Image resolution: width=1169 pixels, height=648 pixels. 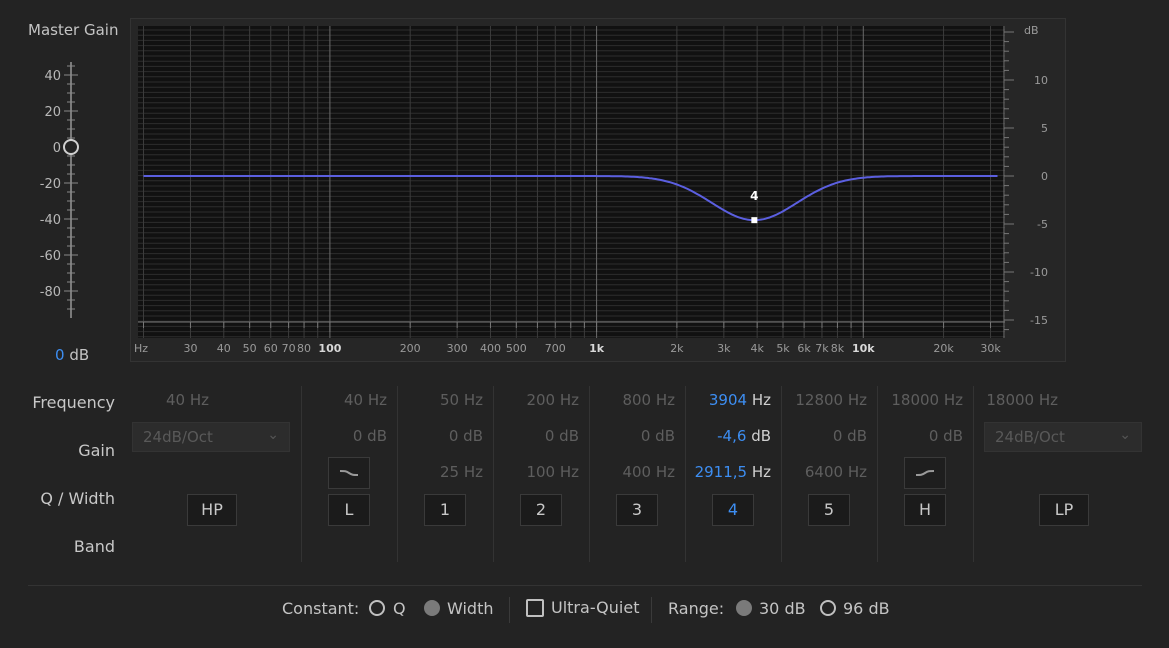 I want to click on freq-tick-label: 10k, so click(x=863, y=348).